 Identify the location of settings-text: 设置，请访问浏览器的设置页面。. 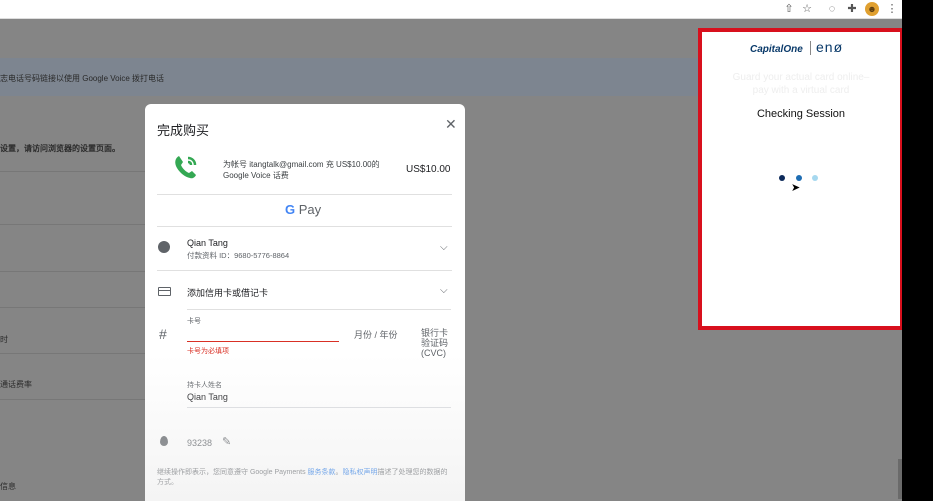
(60, 148).